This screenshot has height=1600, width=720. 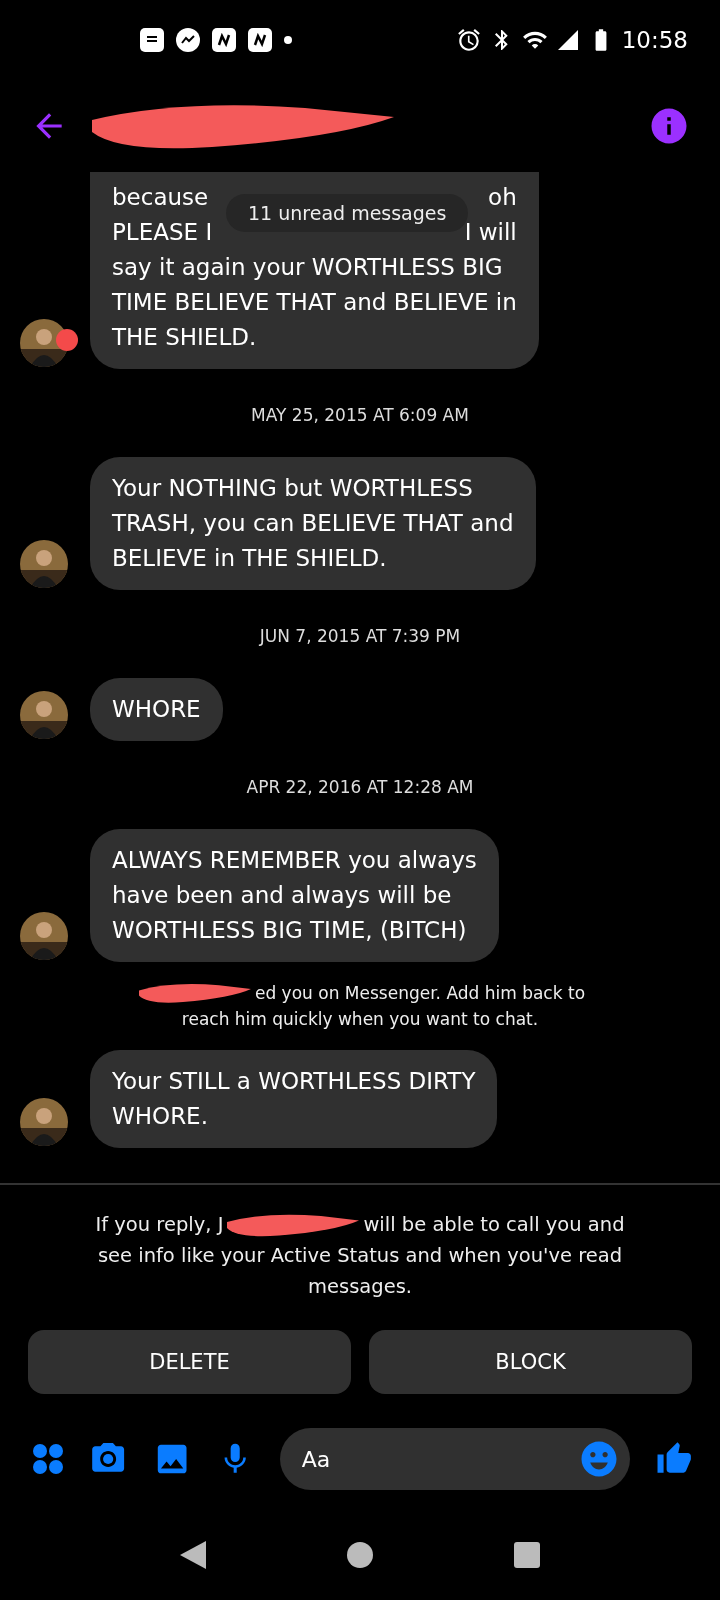 What do you see at coordinates (249, 558) in the screenshot?
I see `message-text: BELIEVE in THE SHIELD.` at bounding box center [249, 558].